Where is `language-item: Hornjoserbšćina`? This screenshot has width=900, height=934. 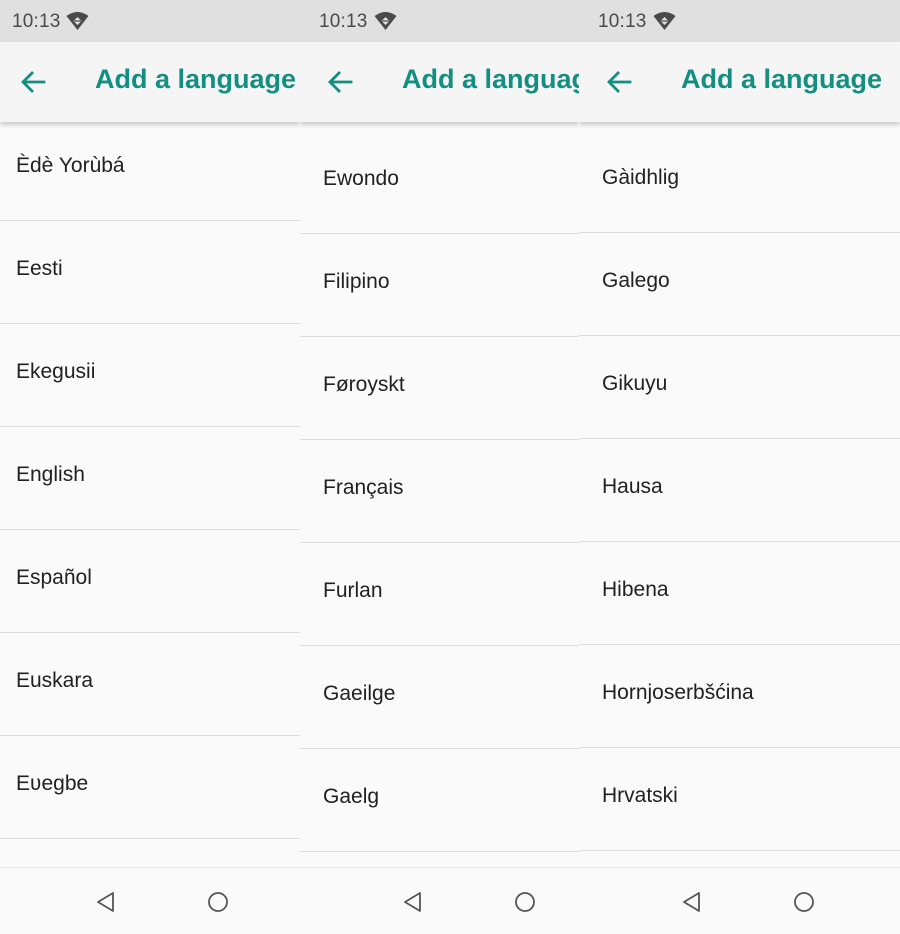
language-item: Hornjoserbšćina is located at coordinates (739, 696).